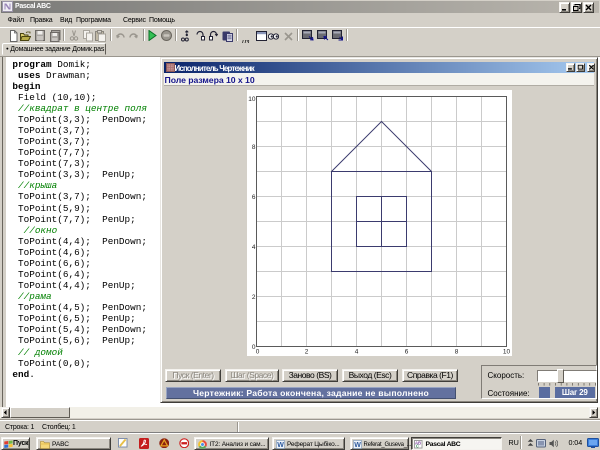  I want to click on svg-text: C, so click(417, 446).